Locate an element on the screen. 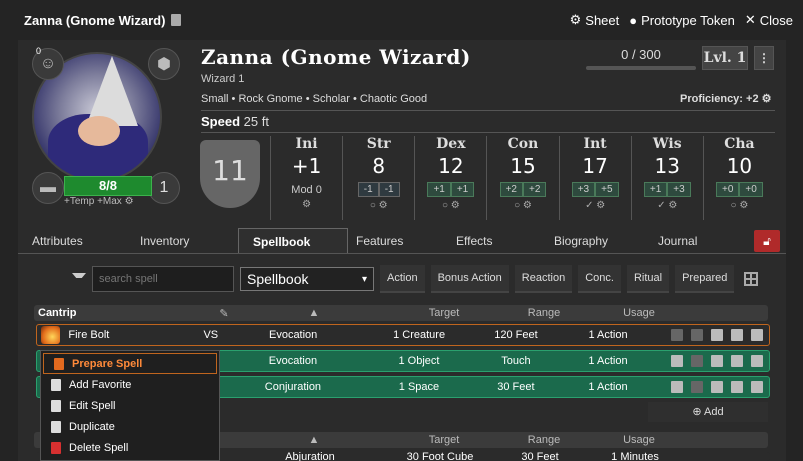  stat-save: +0 is located at coordinates (751, 189).